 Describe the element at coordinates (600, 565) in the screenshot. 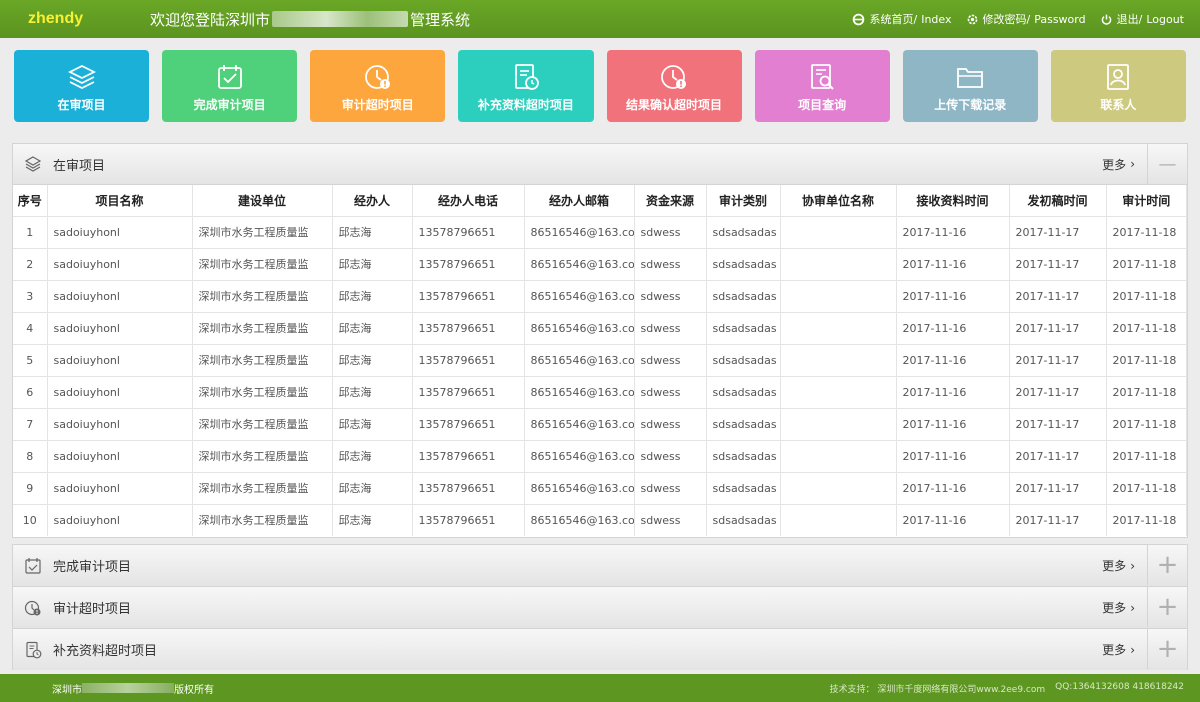

I see `panel-header: 完成审计项目 更多 › +` at that location.